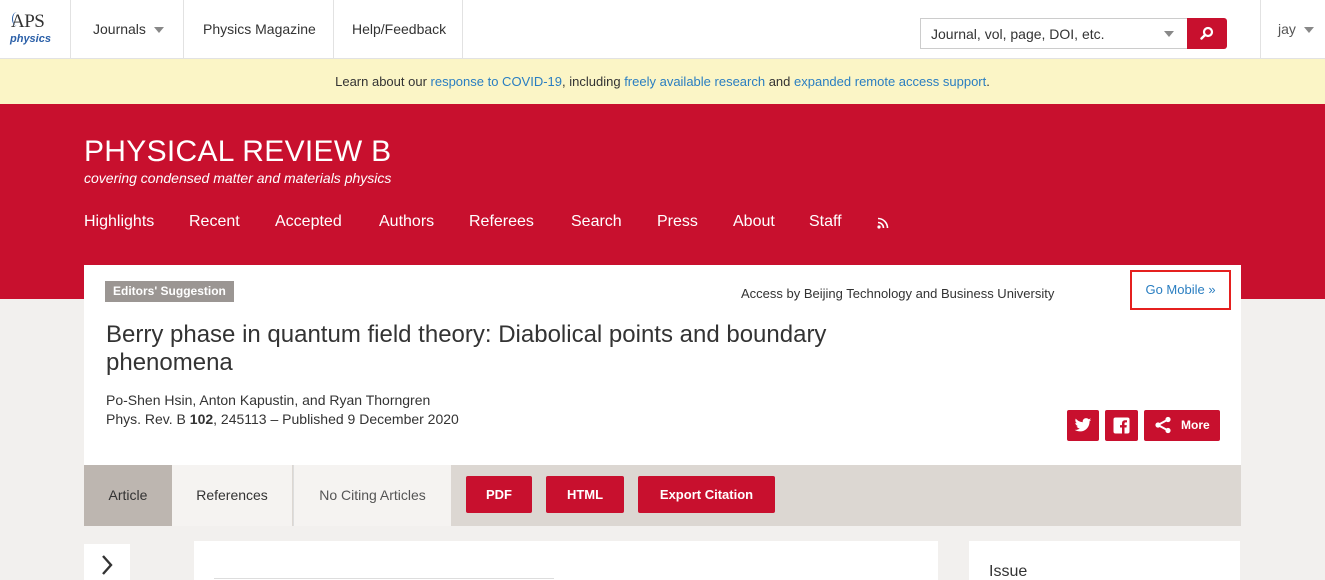 The height and width of the screenshot is (580, 1325). I want to click on facebook-share-button, so click(1121, 425).